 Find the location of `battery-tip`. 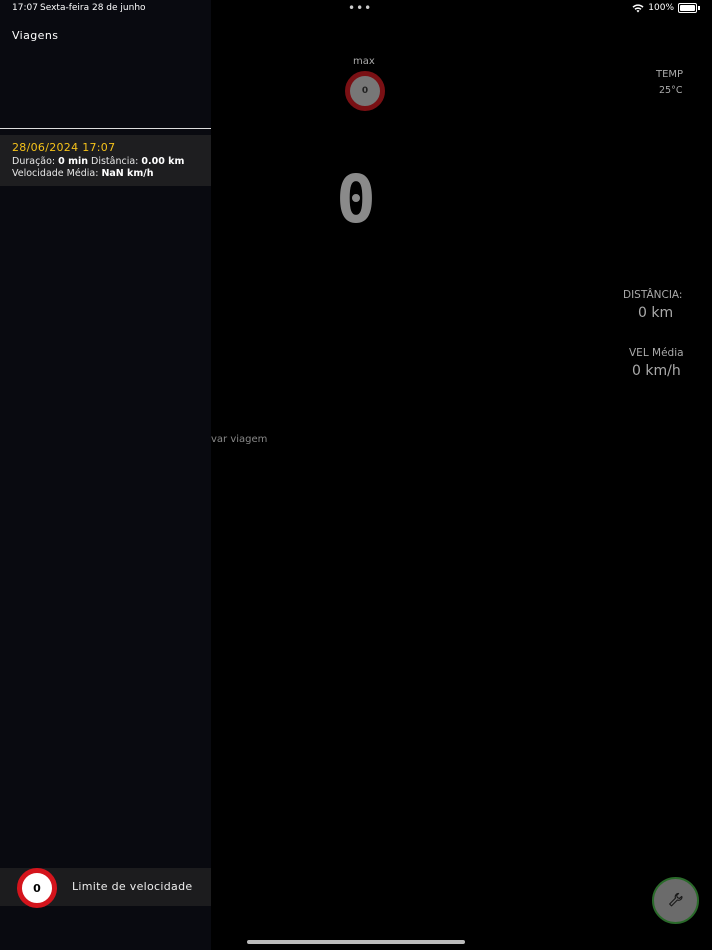

battery-tip is located at coordinates (699, 8).